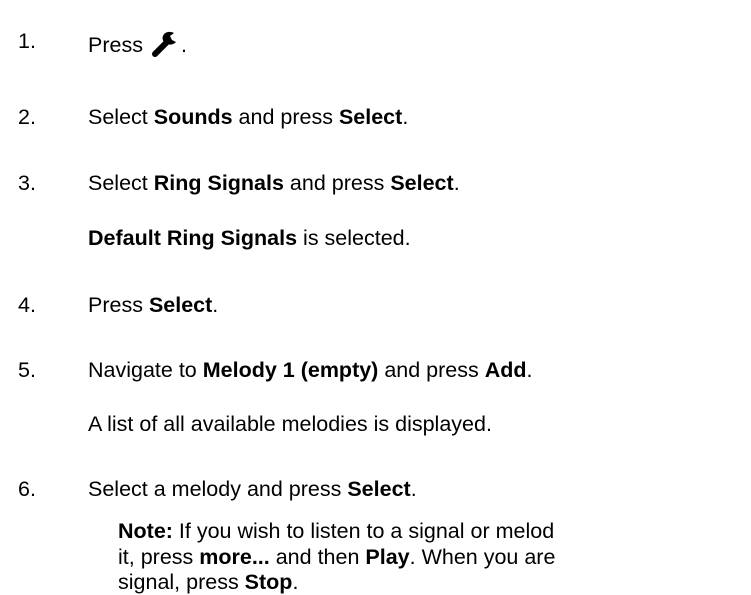 This screenshot has width=751, height=595. Describe the element at coordinates (268, 582) in the screenshot. I see `note-text-bold: Stop` at that location.